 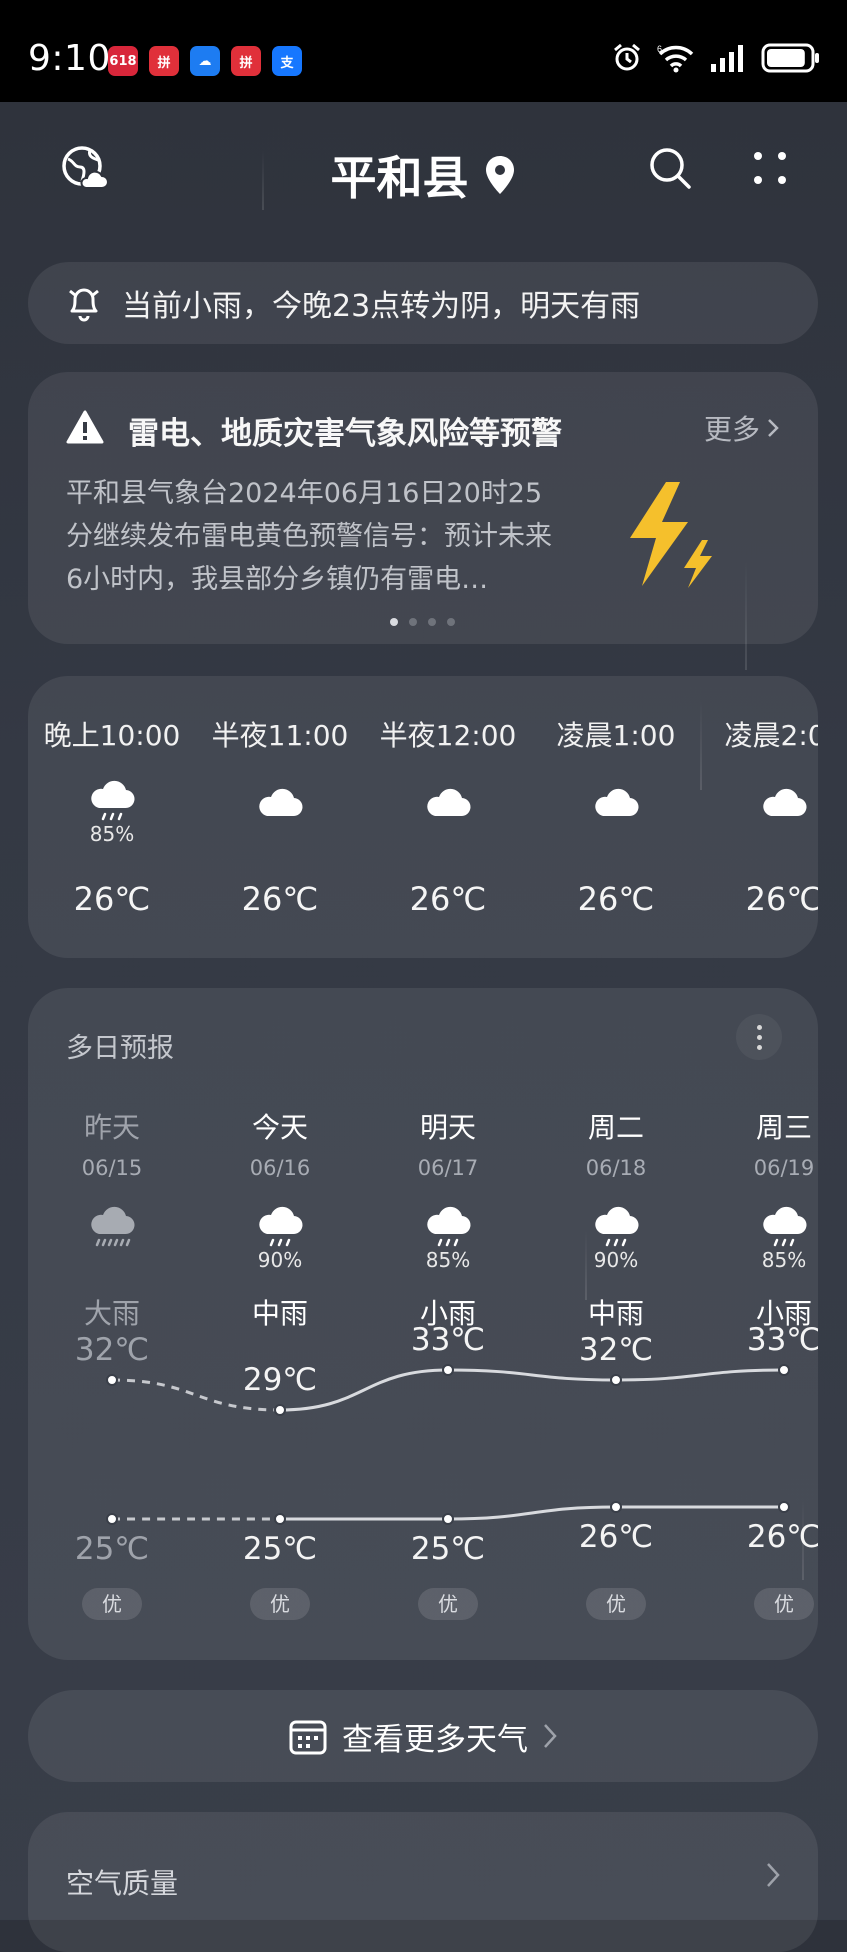 What do you see at coordinates (111, 1313) in the screenshot?
I see `daily-condition: 大雨` at bounding box center [111, 1313].